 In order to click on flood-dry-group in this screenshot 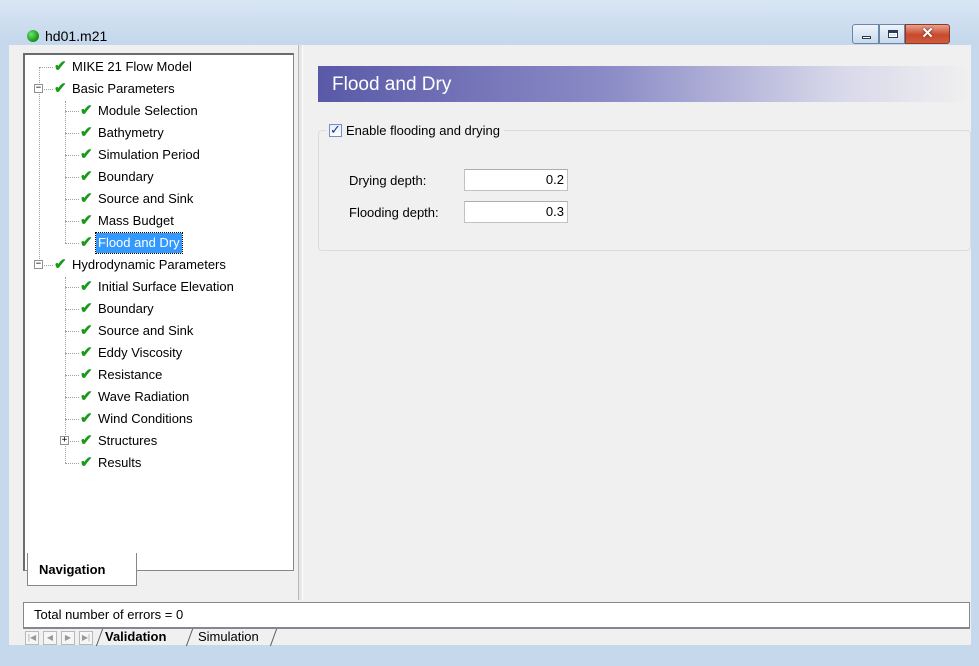, I will do `click(644, 190)`.